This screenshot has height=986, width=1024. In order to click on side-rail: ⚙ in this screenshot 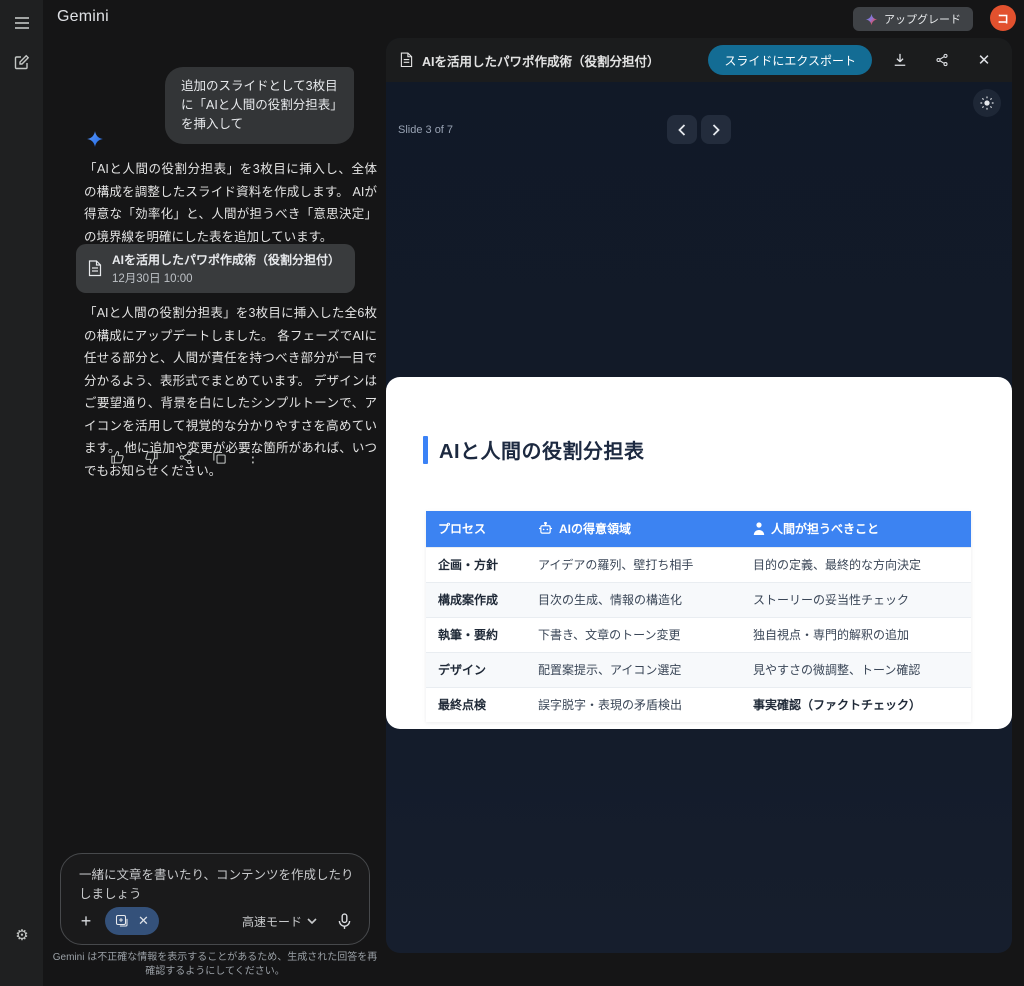, I will do `click(21, 493)`.